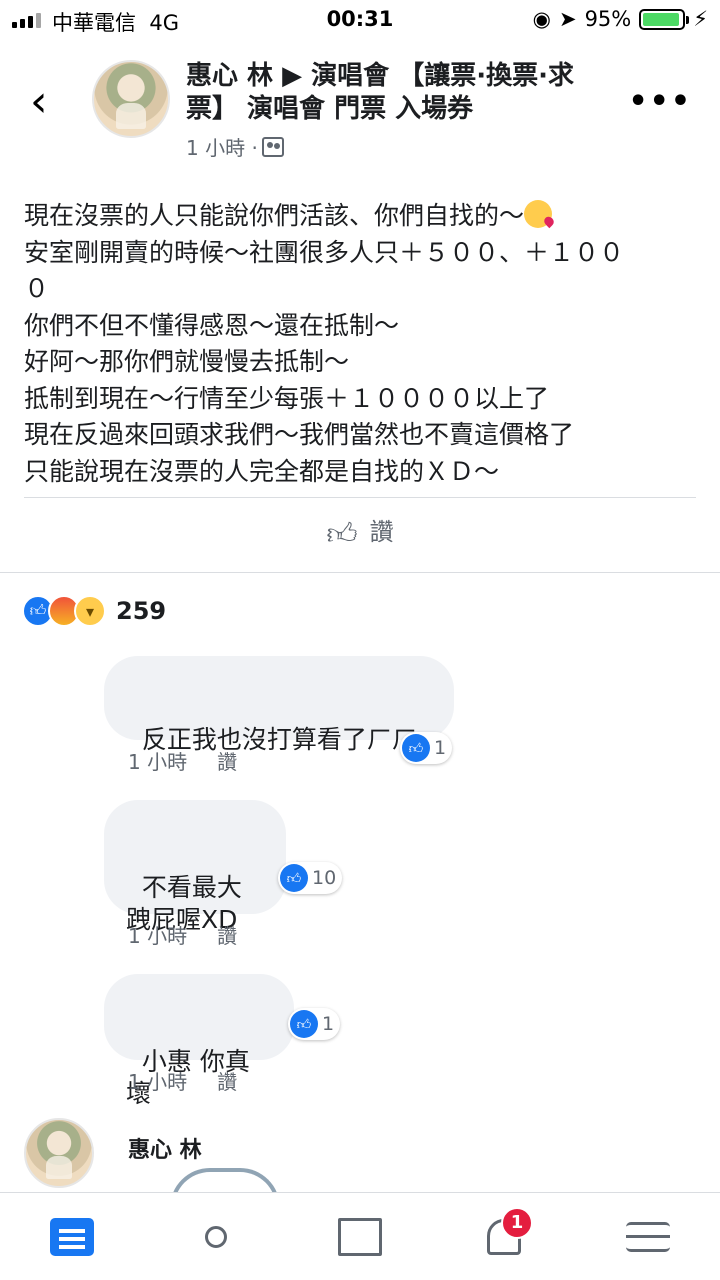  I want to click on comment-bubble: 不看最大 跩屁喔XD, so click(195, 867).